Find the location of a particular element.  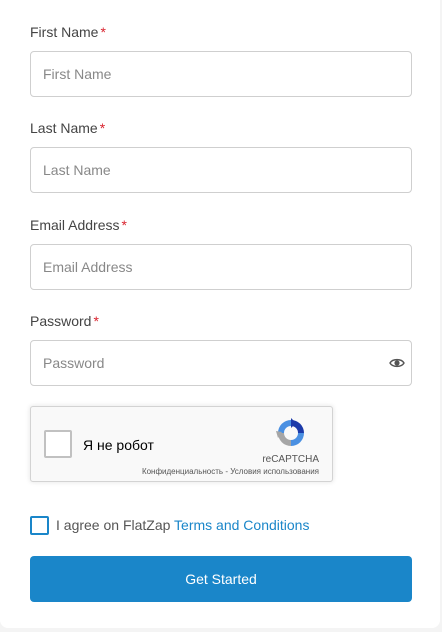

recaptcha-terms-link: Условия использования is located at coordinates (274, 471).